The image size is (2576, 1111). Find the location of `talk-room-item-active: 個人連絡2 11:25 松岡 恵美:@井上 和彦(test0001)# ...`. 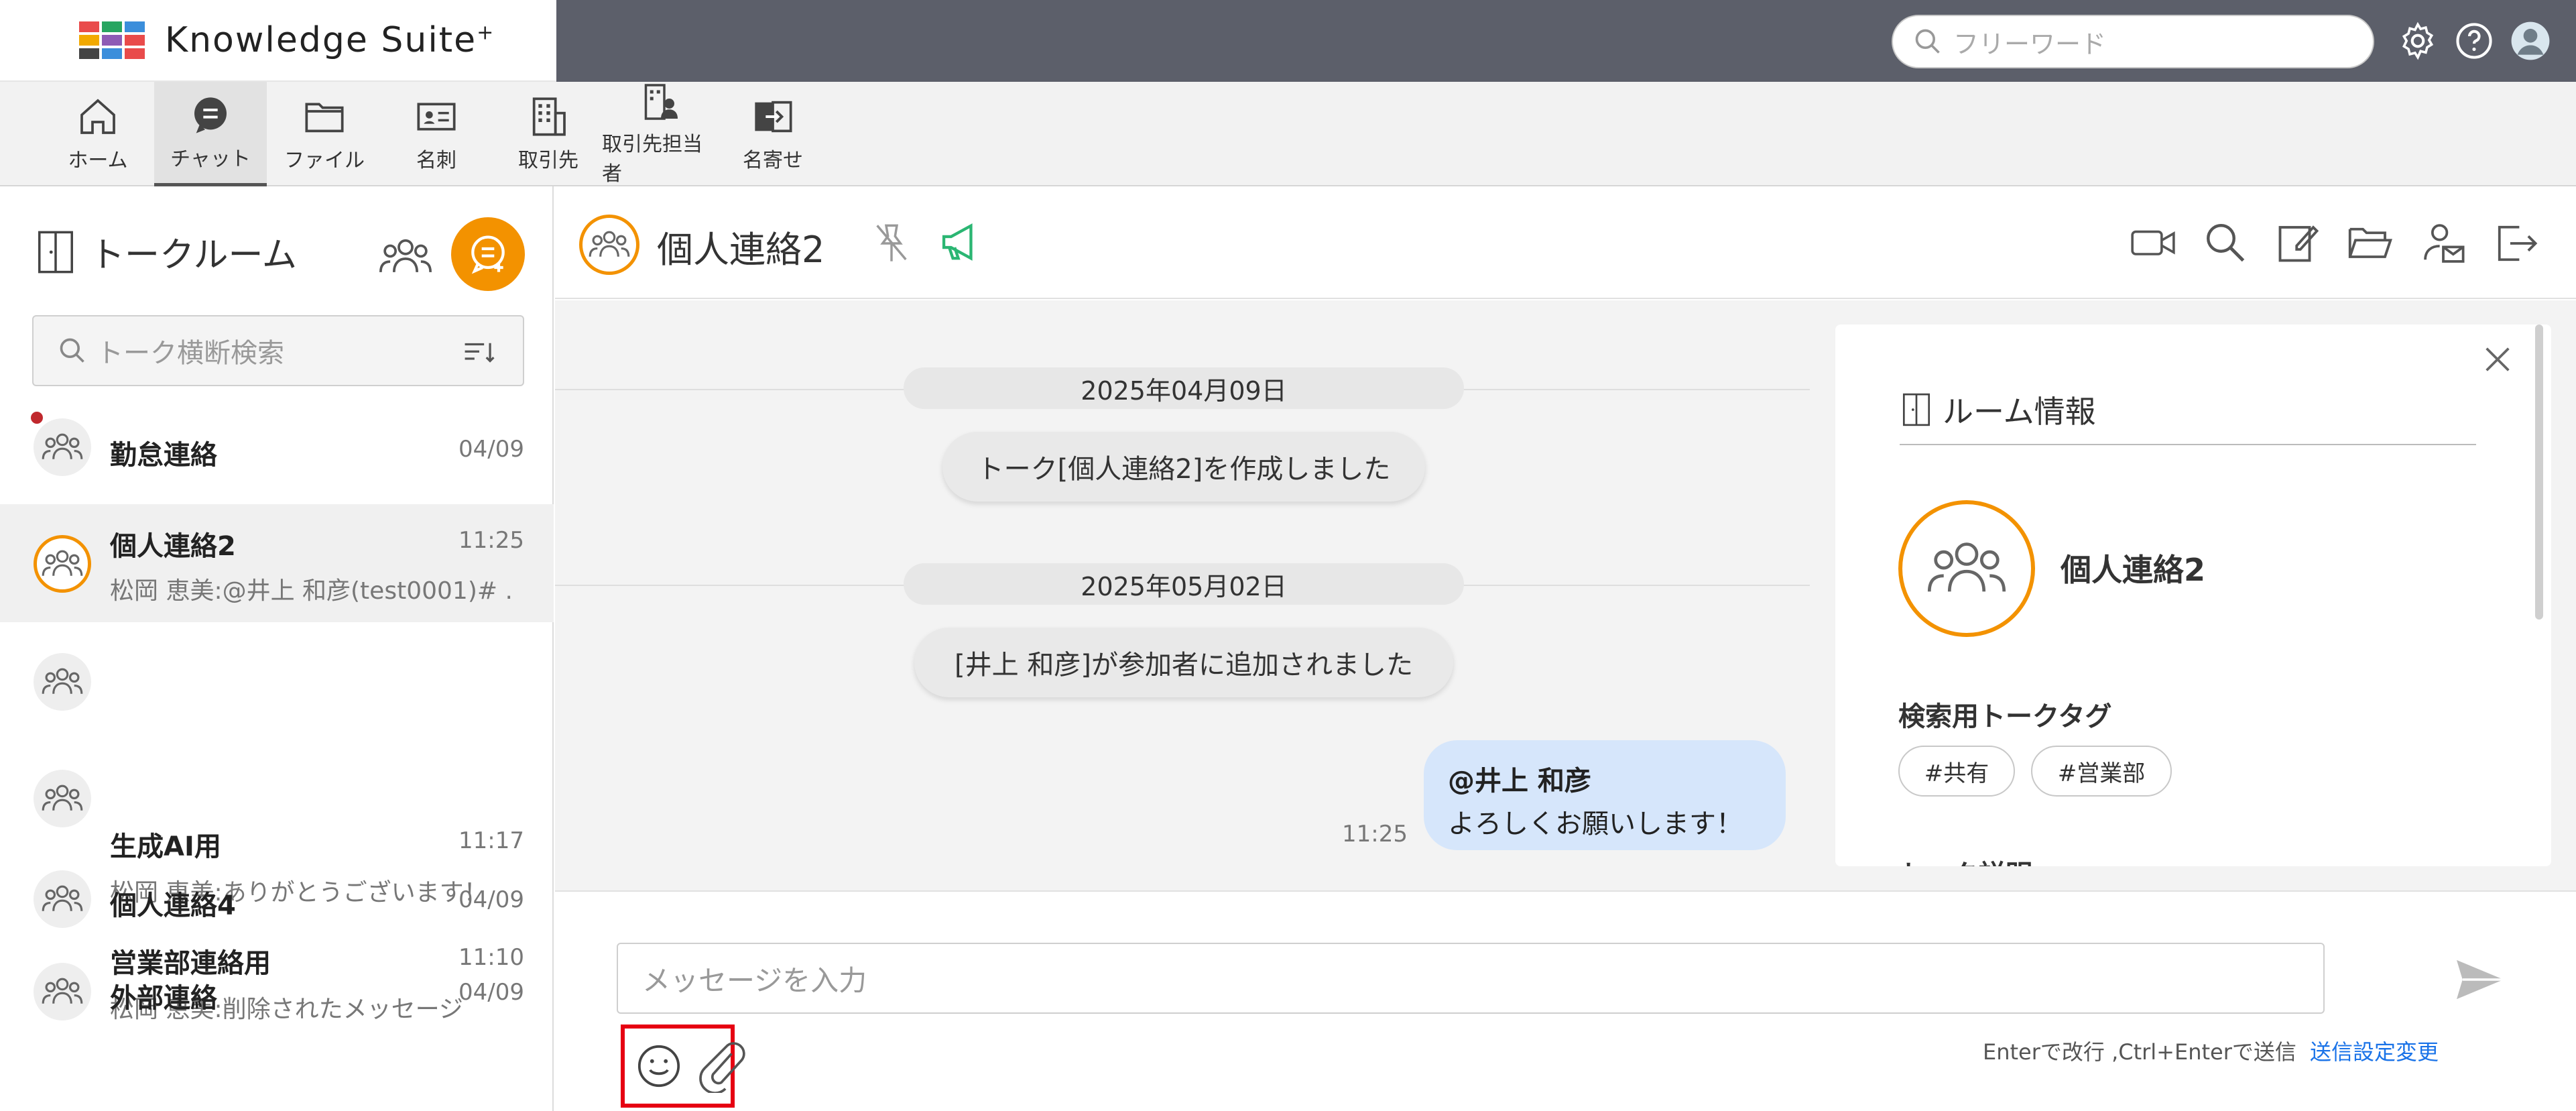

talk-room-item-active: 個人連絡2 11:25 松岡 恵美:@井上 和彦(test0001)# ... is located at coordinates (277, 563).